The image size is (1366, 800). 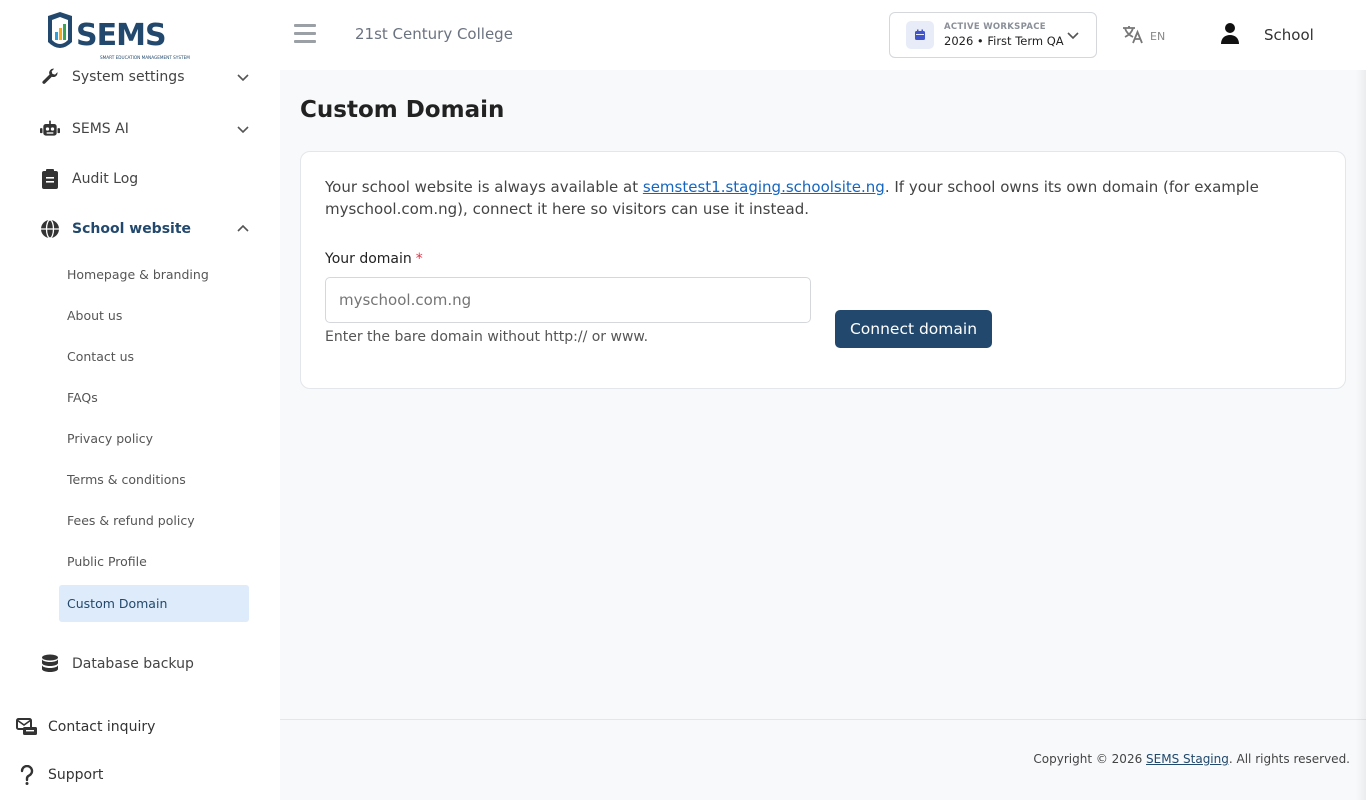 What do you see at coordinates (128, 77) in the screenshot?
I see `sidebar-item-label: System settings` at bounding box center [128, 77].